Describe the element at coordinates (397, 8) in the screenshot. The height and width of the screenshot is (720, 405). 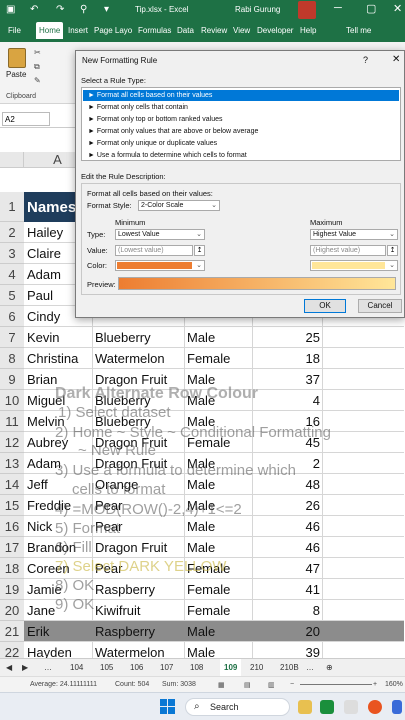
I see `close-window-icon: ✕` at that location.